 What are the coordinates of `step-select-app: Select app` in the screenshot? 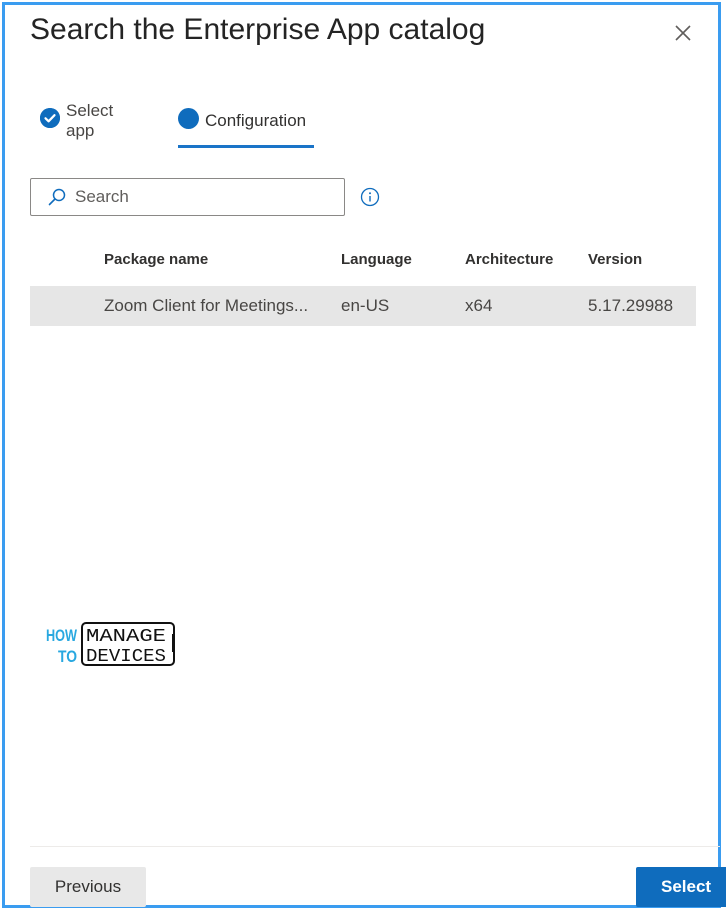 It's located at (76, 120).